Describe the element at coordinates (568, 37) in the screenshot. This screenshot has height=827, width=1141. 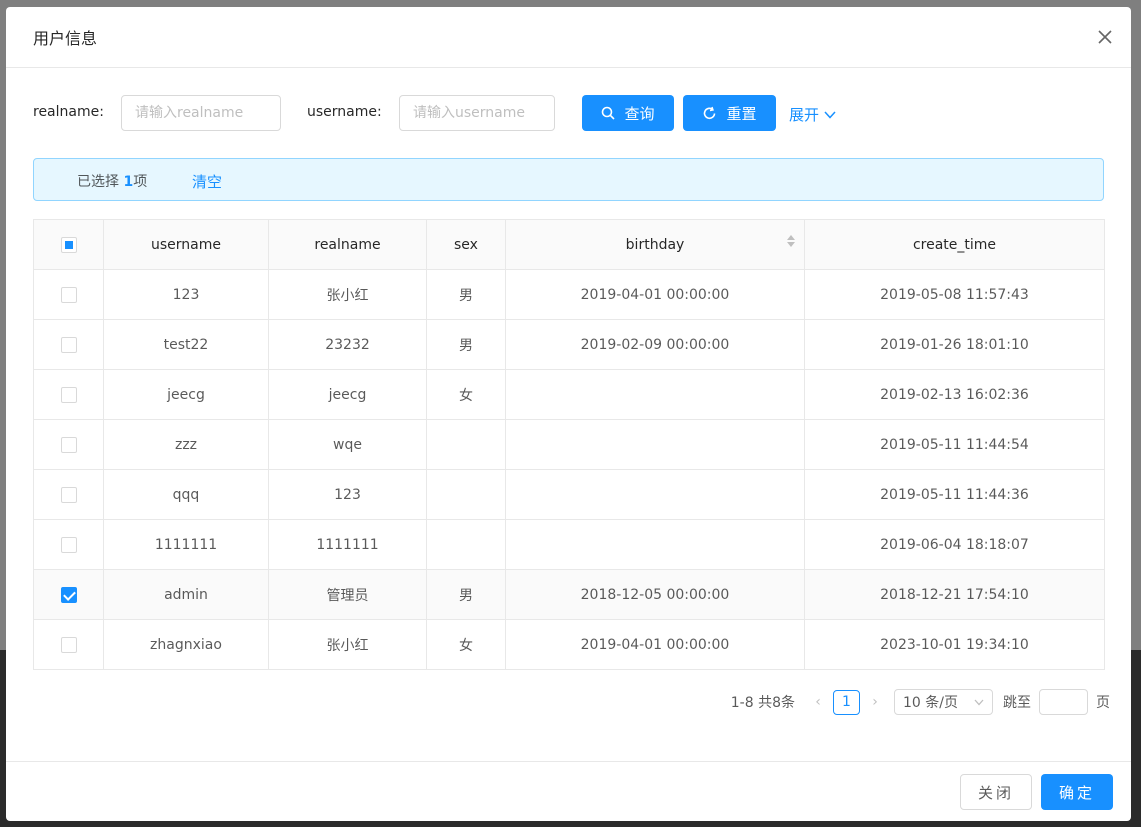
I see `modal-header: 用户信息` at that location.